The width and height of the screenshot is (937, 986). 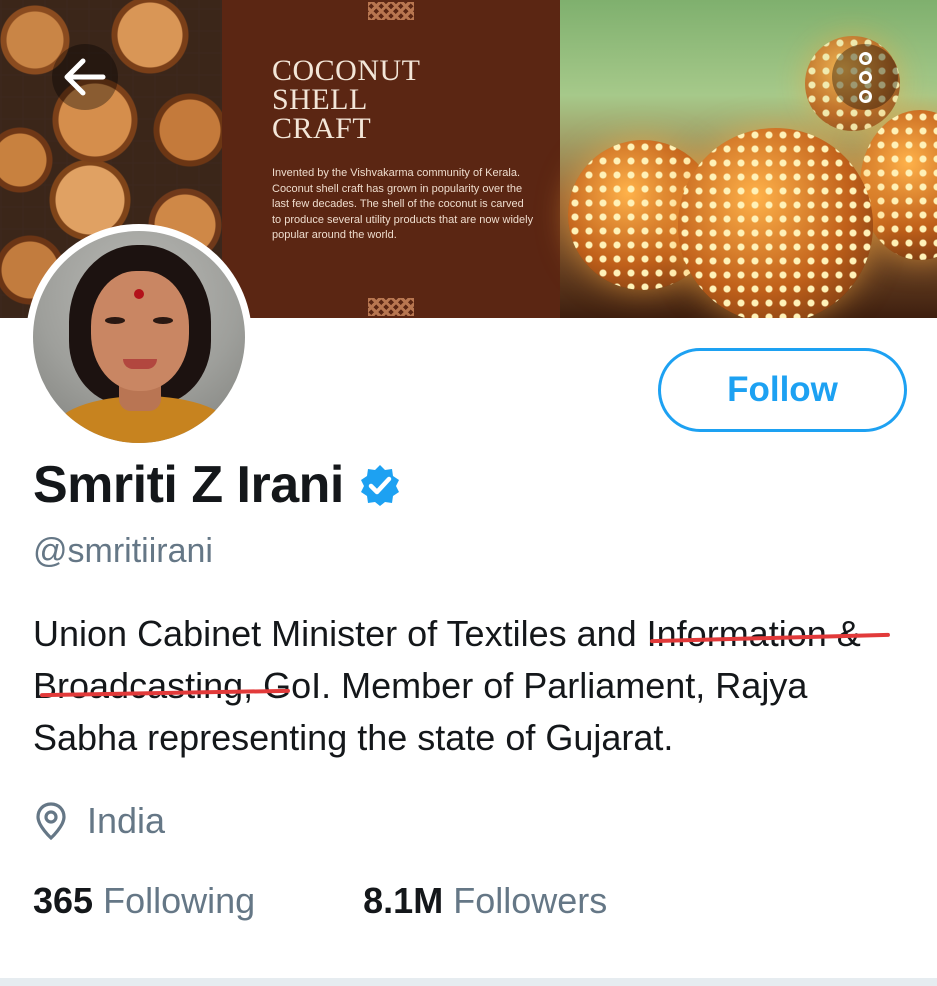 I want to click on follow-button: Follow, so click(x=782, y=390).